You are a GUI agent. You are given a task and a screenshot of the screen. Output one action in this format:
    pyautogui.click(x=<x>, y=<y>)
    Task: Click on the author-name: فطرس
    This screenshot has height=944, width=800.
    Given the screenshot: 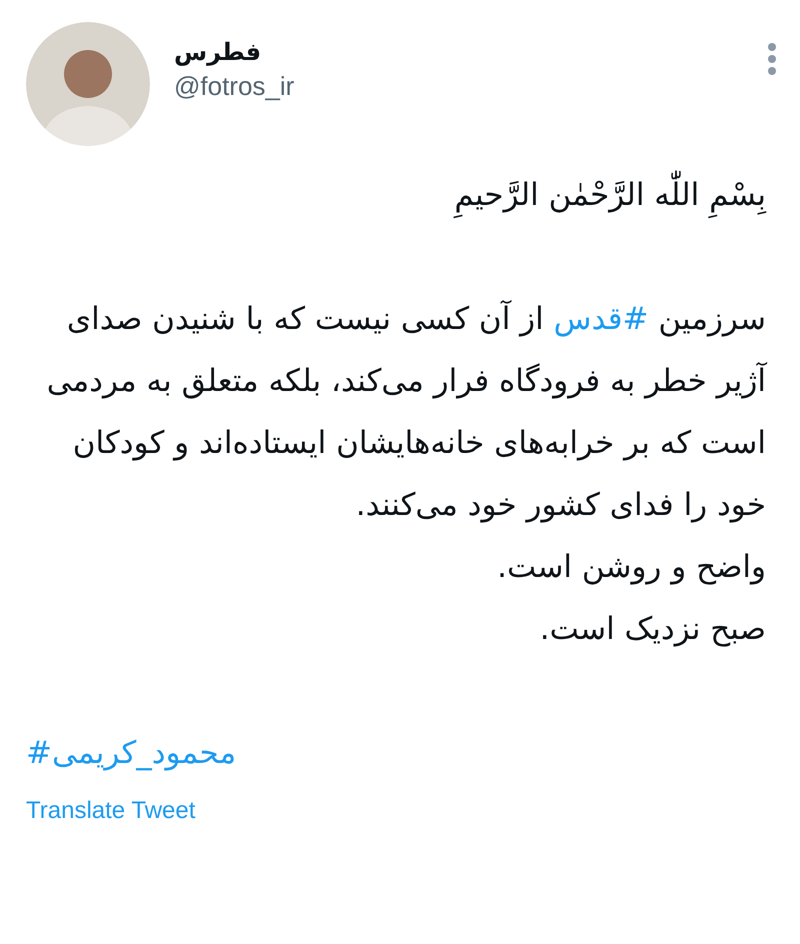 What is the action you would take?
    pyautogui.click(x=218, y=52)
    